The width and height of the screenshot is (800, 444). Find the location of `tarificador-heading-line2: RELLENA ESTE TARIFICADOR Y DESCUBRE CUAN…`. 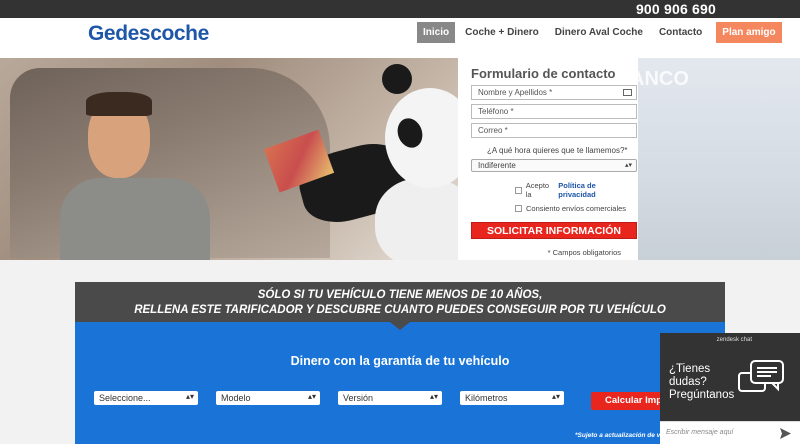

tarificador-heading-line2: RELLENA ESTE TARIFICADOR Y DESCUBRE CUAN… is located at coordinates (400, 310).